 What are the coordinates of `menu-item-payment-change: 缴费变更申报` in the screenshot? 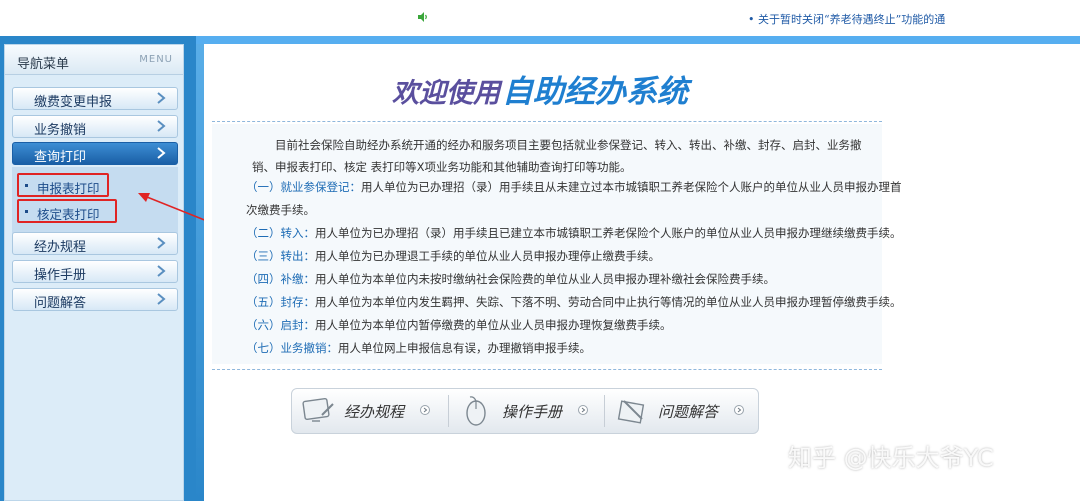 It's located at (95, 98).